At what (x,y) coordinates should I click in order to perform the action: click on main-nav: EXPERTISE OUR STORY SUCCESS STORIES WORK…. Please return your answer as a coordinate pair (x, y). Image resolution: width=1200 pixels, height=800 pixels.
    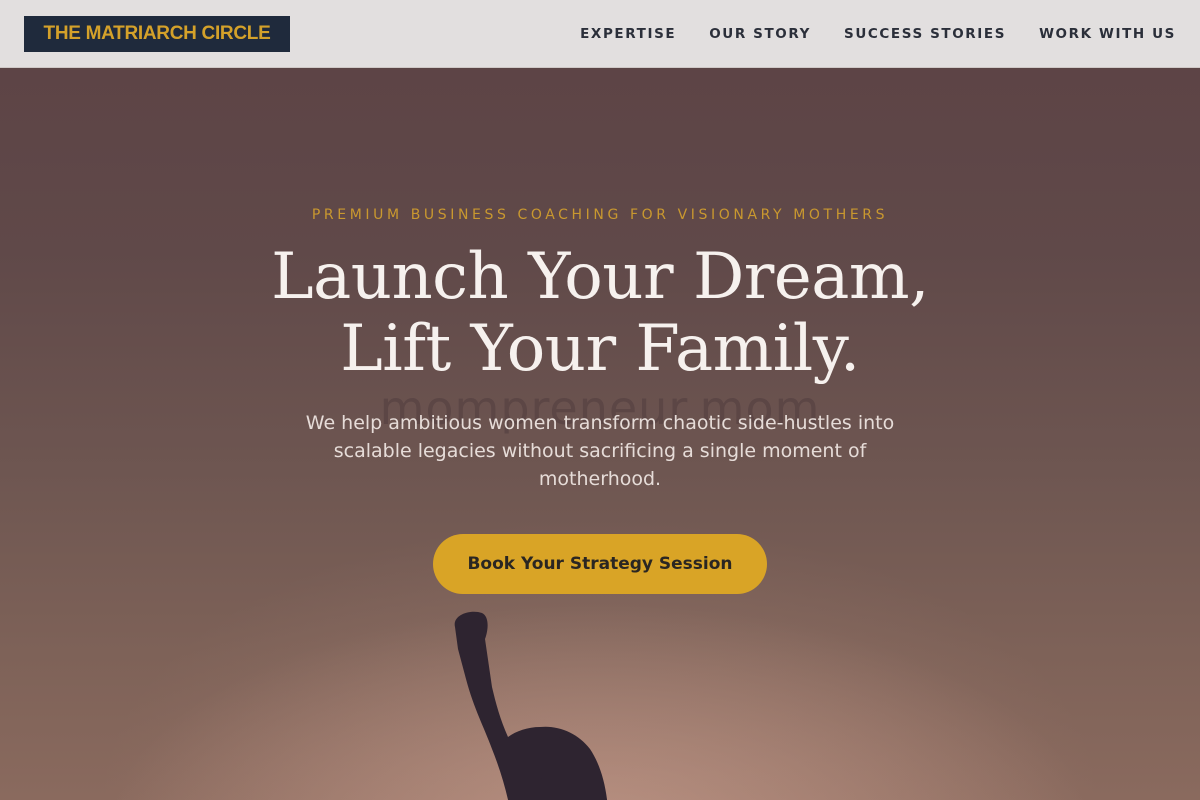
    Looking at the image, I should click on (885, 34).